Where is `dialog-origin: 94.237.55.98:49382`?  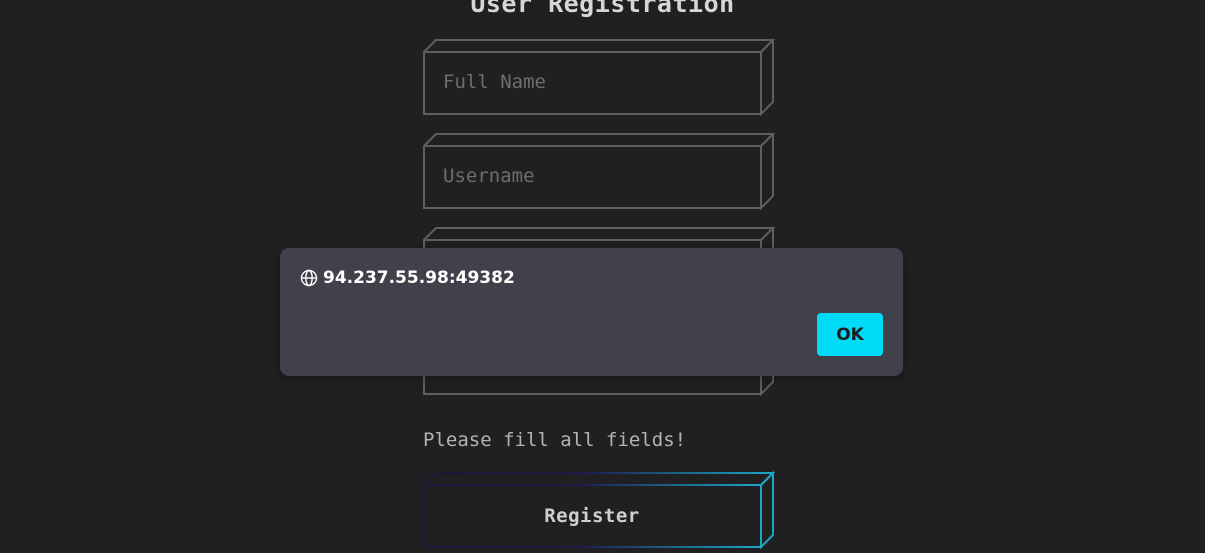 dialog-origin: 94.237.55.98:49382 is located at coordinates (407, 278).